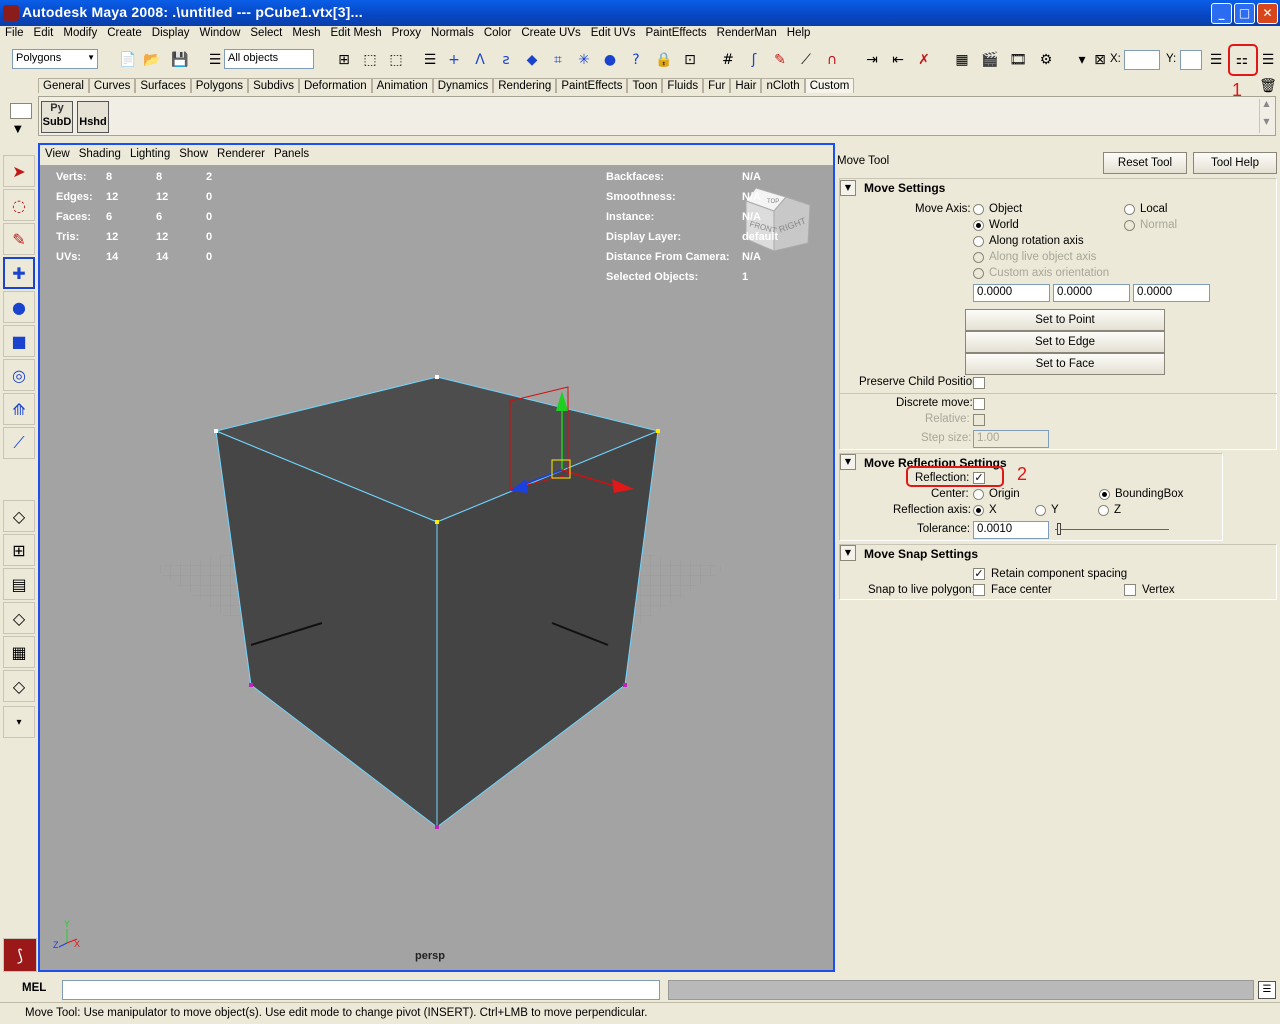 The image size is (1280, 1024). What do you see at coordinates (1059, 529) in the screenshot?
I see `tolerance-slider-handle` at bounding box center [1059, 529].